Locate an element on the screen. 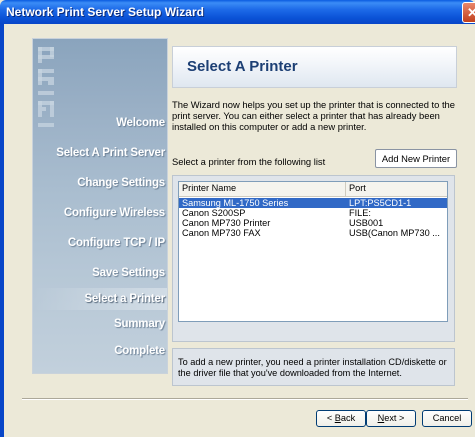 Image resolution: width=475 pixels, height=437 pixels. printer-port: FILE: is located at coordinates (360, 213).